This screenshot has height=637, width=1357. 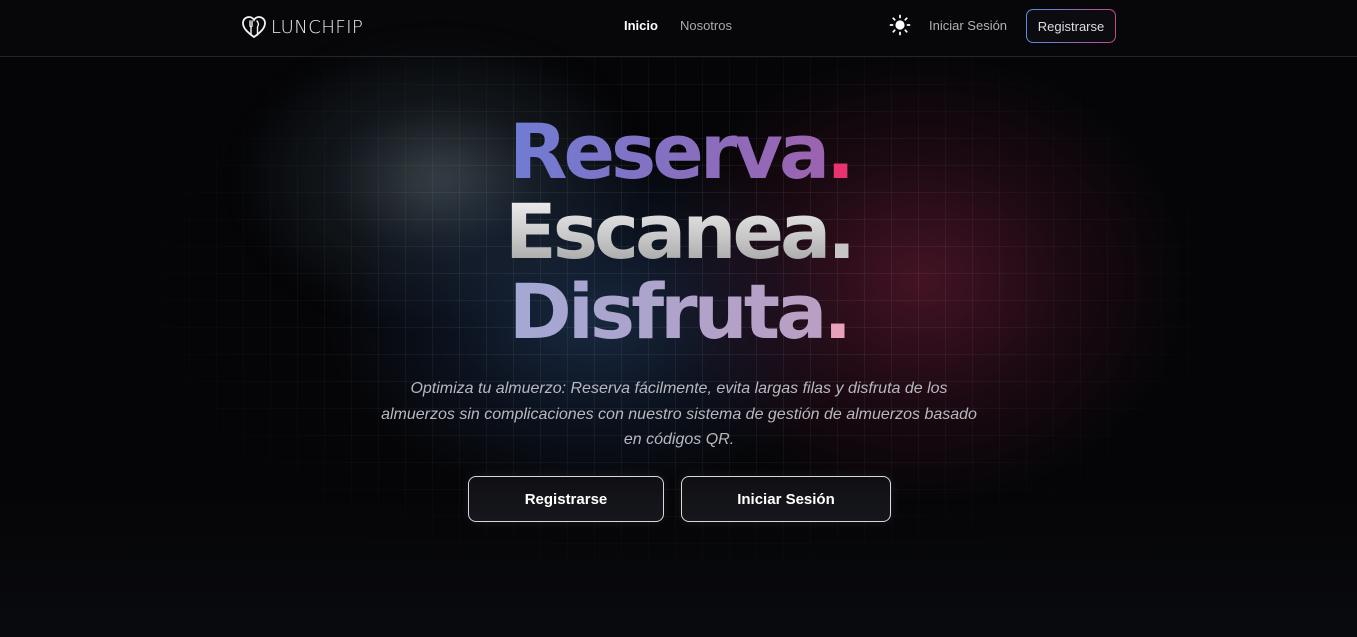 I want to click on hero-line-escanea: Escanea., so click(x=678, y=232).